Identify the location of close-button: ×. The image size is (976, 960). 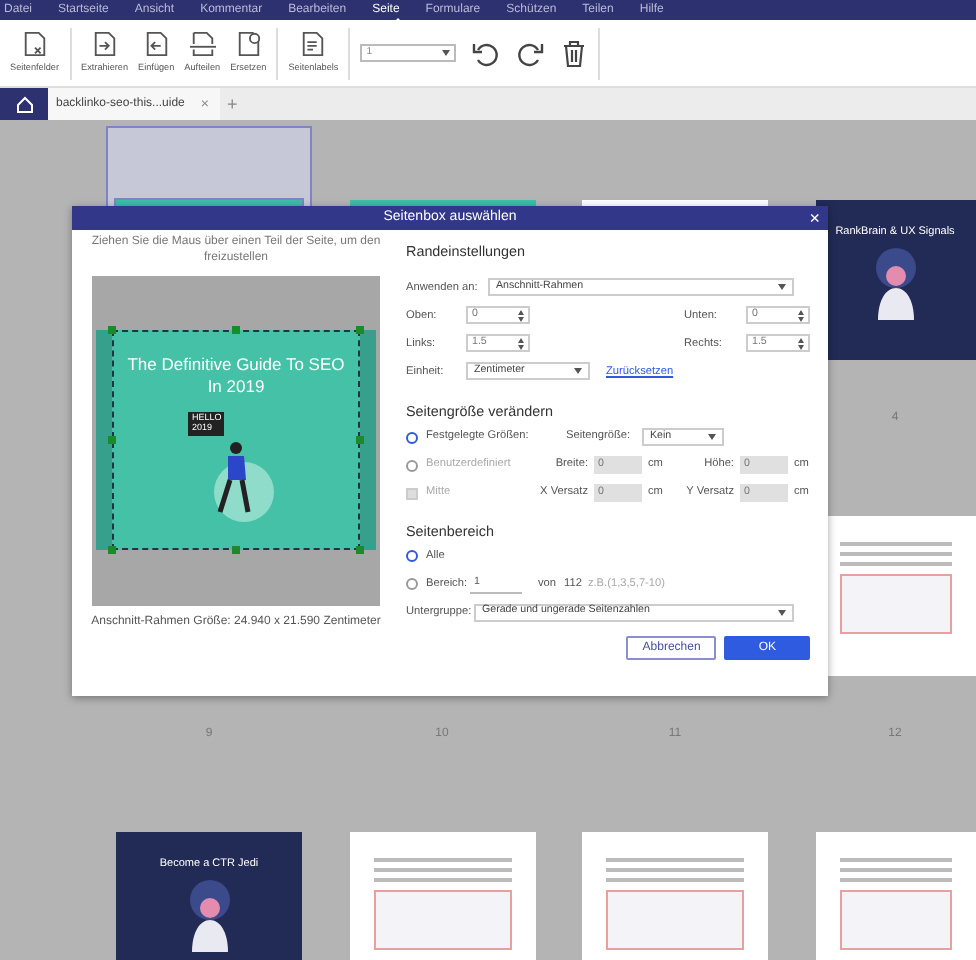
(814, 218).